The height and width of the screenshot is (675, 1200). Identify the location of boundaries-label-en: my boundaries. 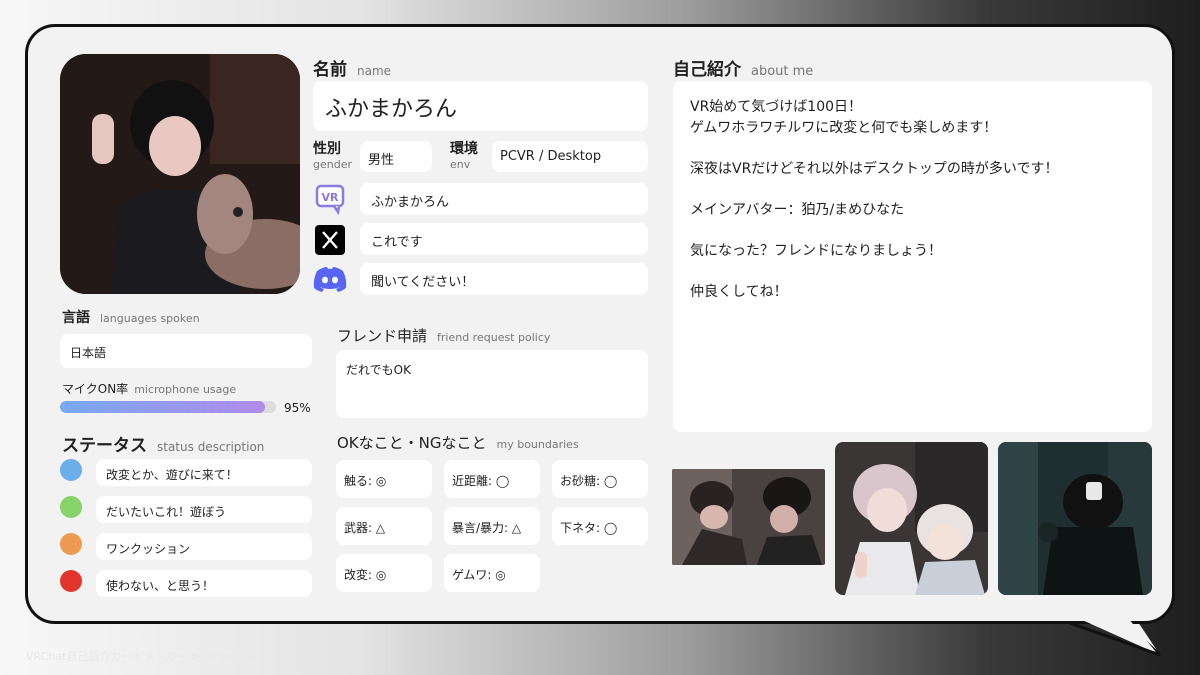
(537, 444).